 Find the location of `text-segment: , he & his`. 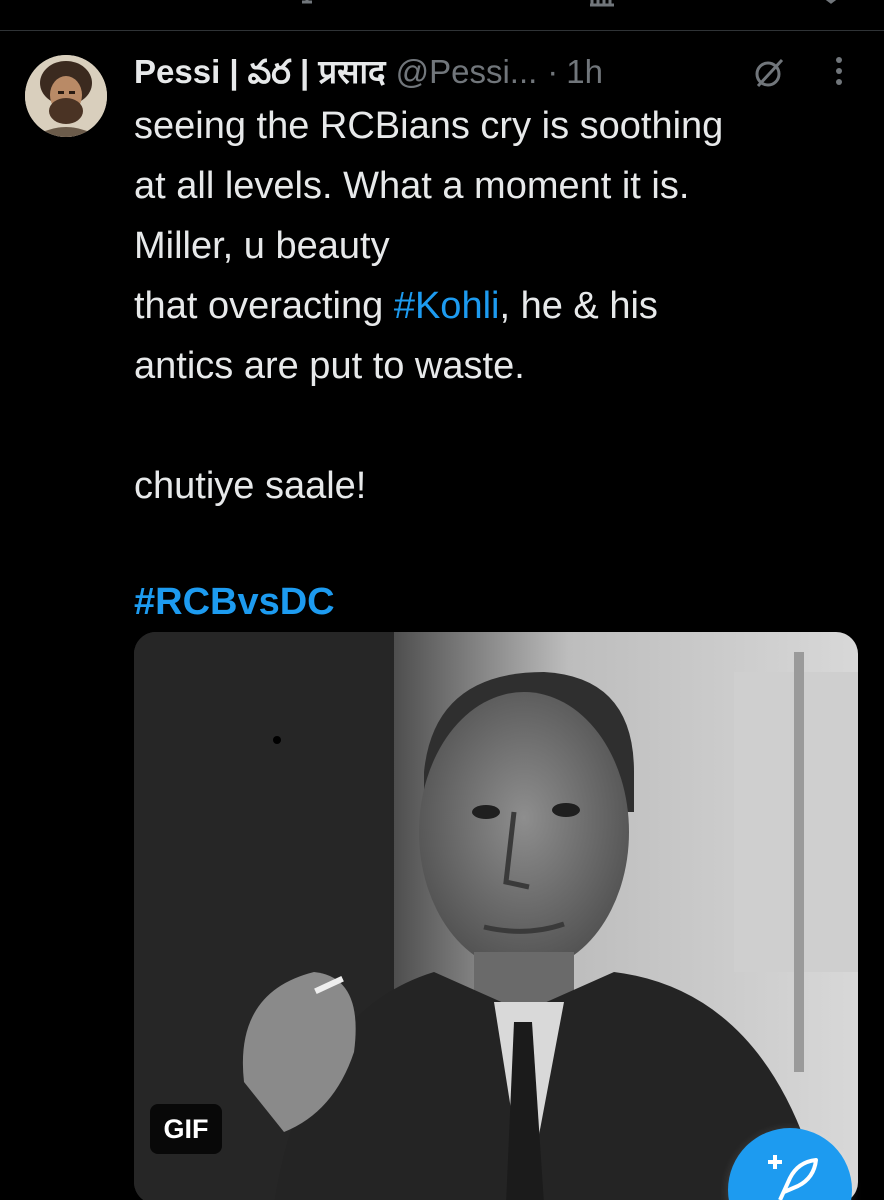

text-segment: , he & his is located at coordinates (578, 306).